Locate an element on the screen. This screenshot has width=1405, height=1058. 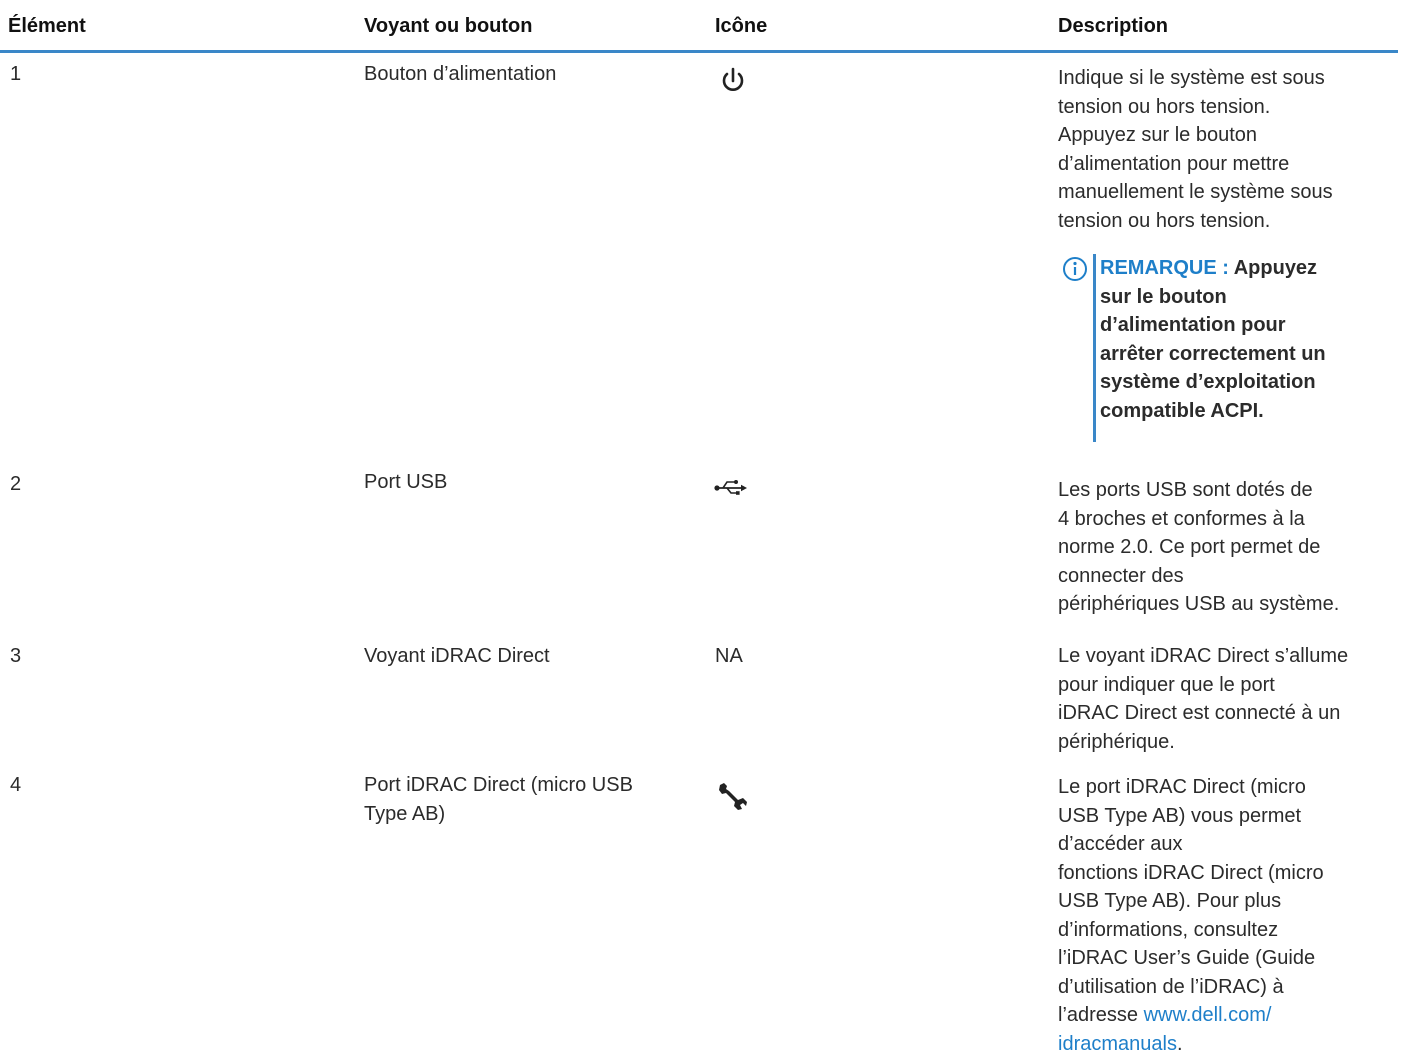
note-label: REMARQUE : is located at coordinates (1164, 268).